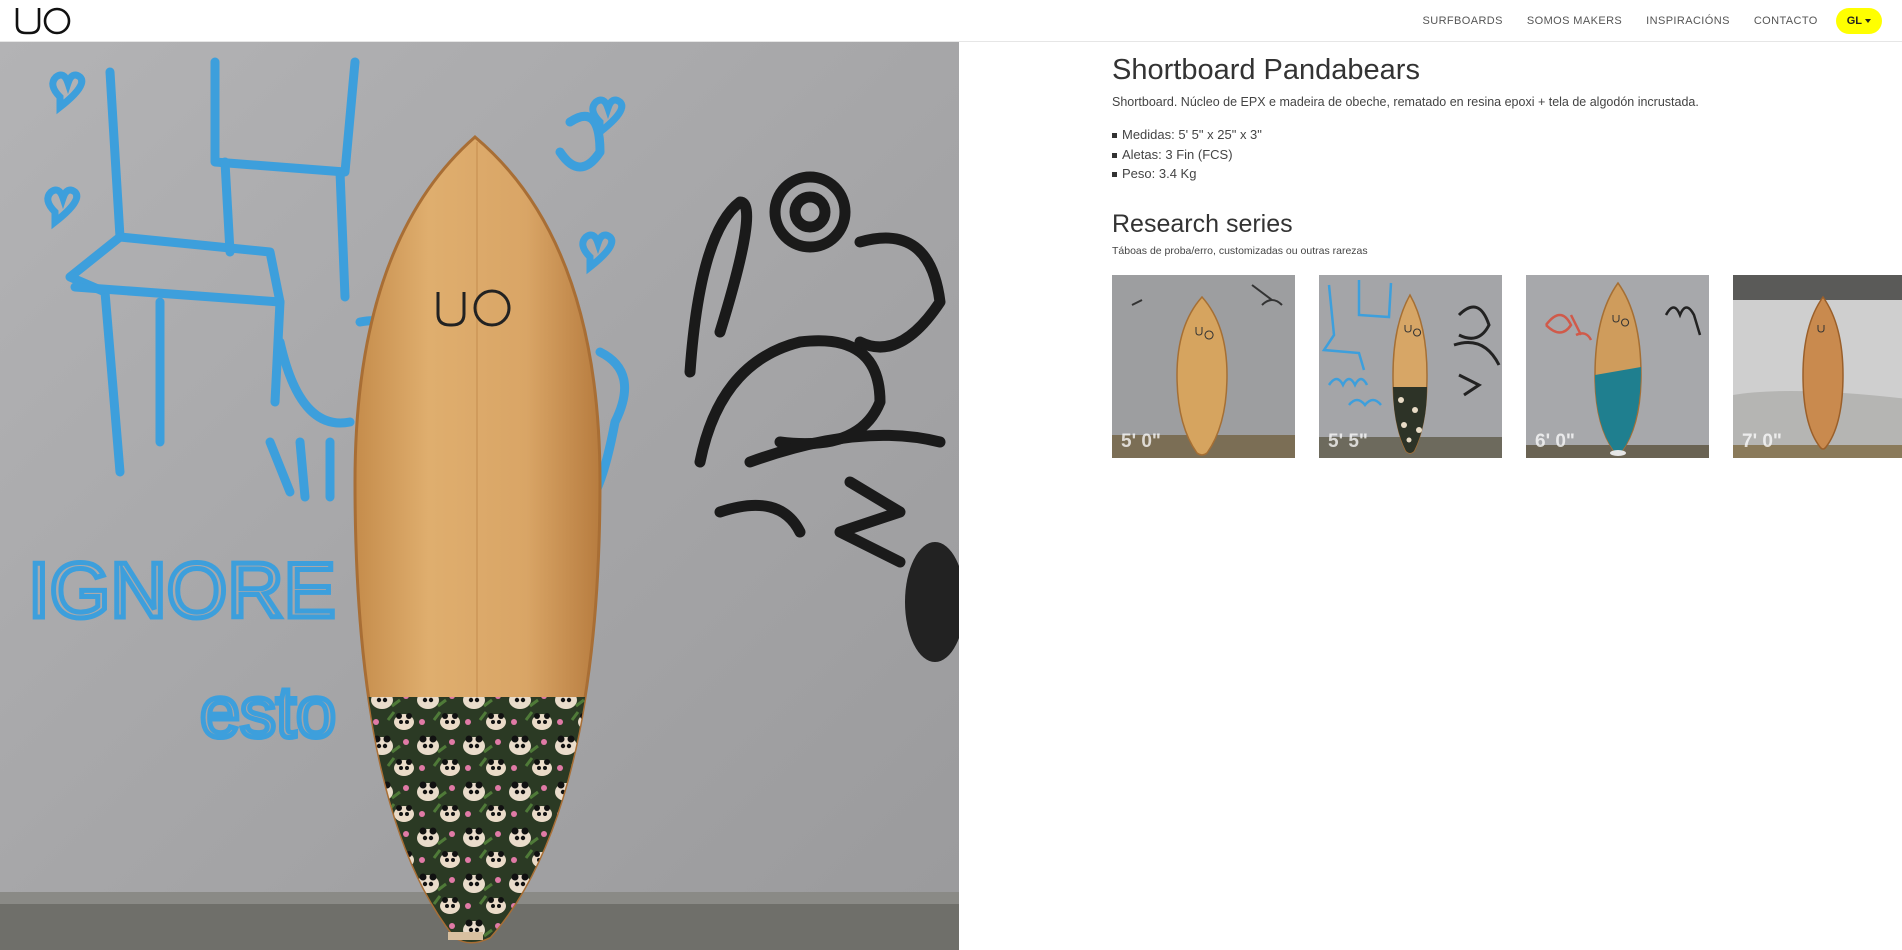 The image size is (1902, 950). What do you see at coordinates (1868, 20) in the screenshot?
I see `chevron-down-icon` at bounding box center [1868, 20].